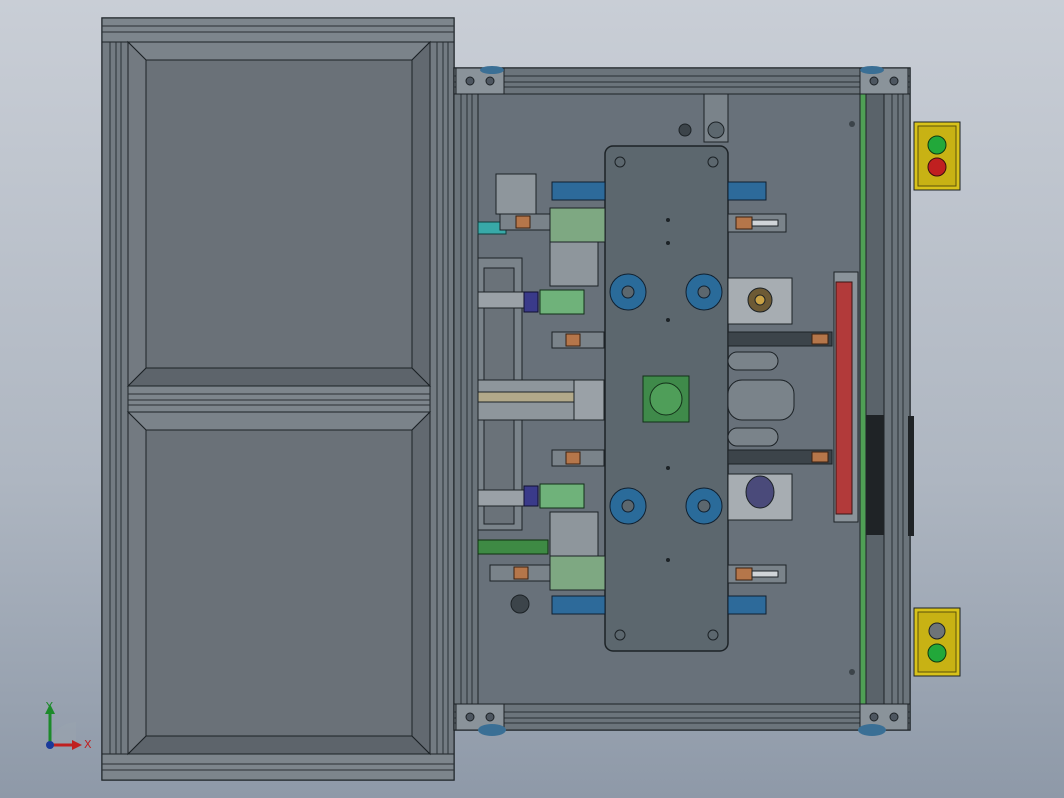 This screenshot has width=1064, height=798. Describe the element at coordinates (937, 653) in the screenshot. I see `run-button` at that location.